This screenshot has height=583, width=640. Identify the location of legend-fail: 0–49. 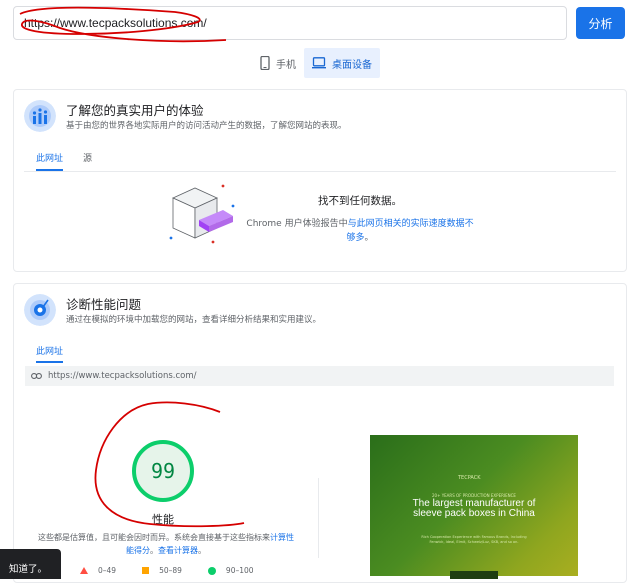
(98, 570).